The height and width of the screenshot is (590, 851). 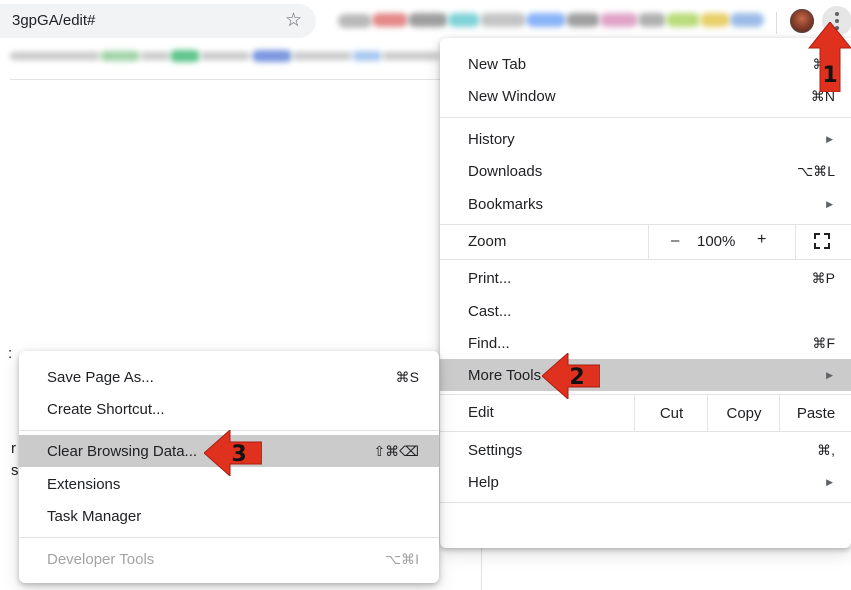 I want to click on shortcut-label: ⌘F, so click(x=823, y=342).